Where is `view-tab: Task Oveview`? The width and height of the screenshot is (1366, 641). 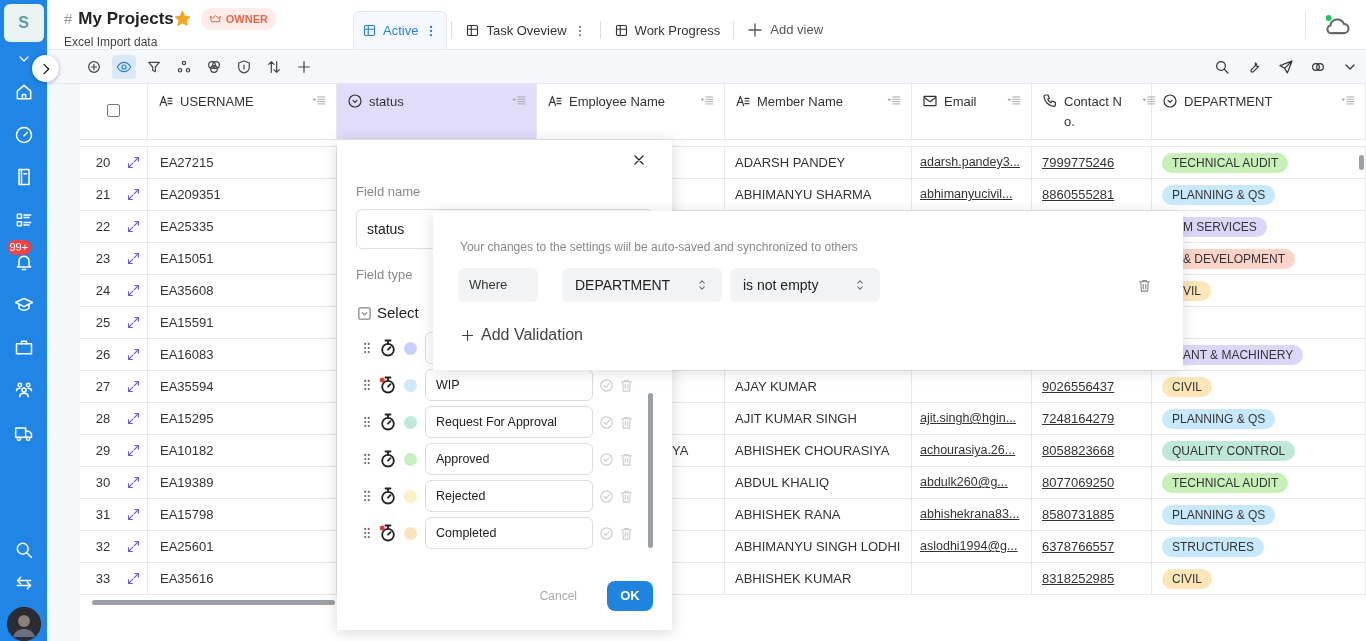
view-tab: Task Oveview is located at coordinates (526, 30).